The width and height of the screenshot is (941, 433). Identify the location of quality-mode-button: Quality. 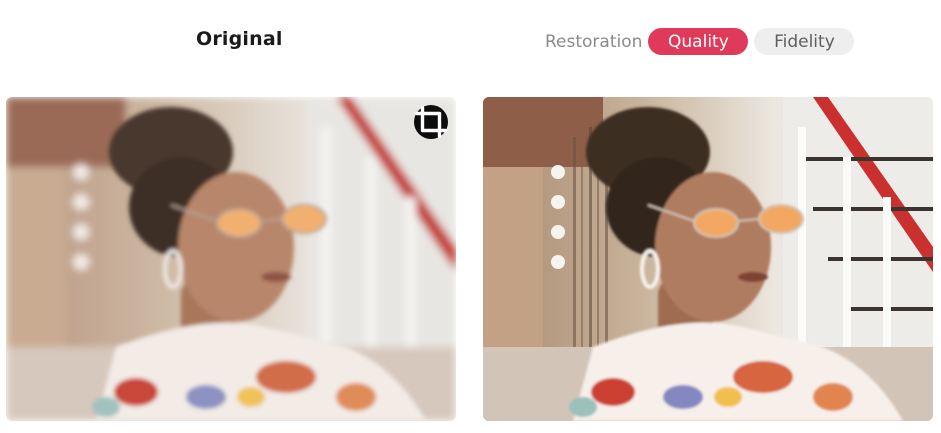
(698, 41).